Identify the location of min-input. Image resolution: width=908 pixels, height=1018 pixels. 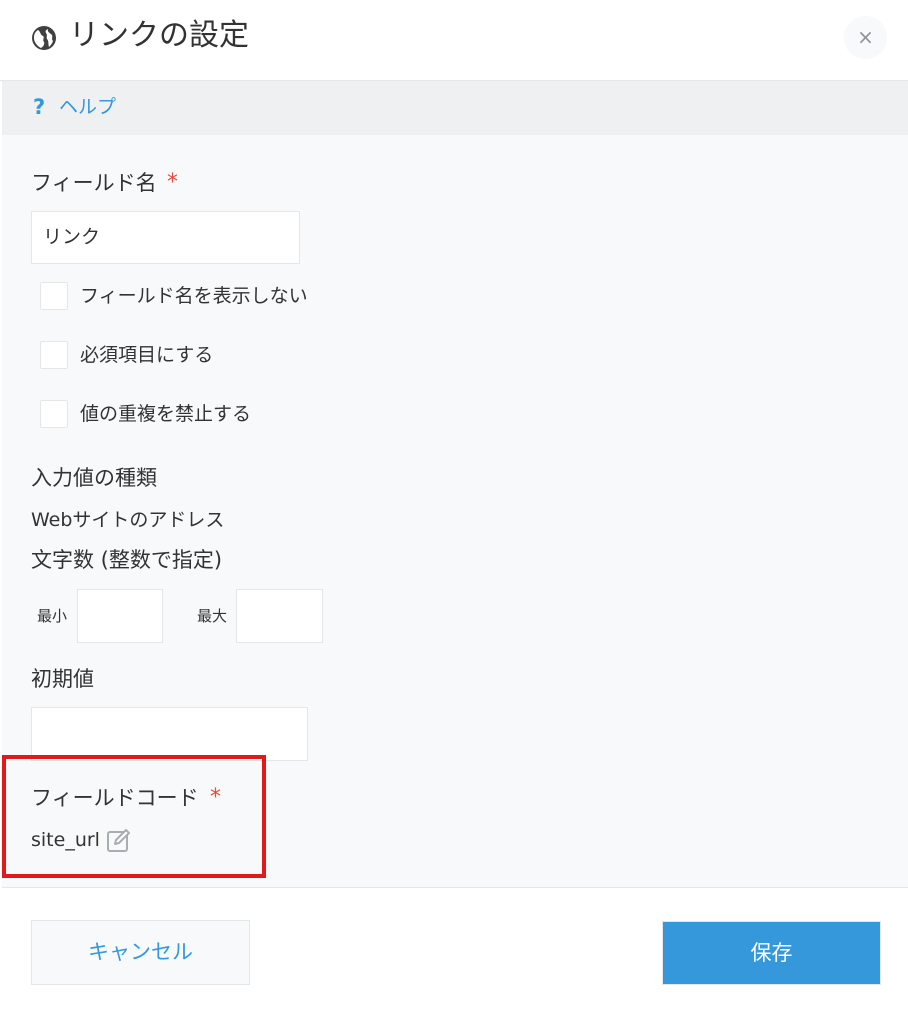
(120, 616).